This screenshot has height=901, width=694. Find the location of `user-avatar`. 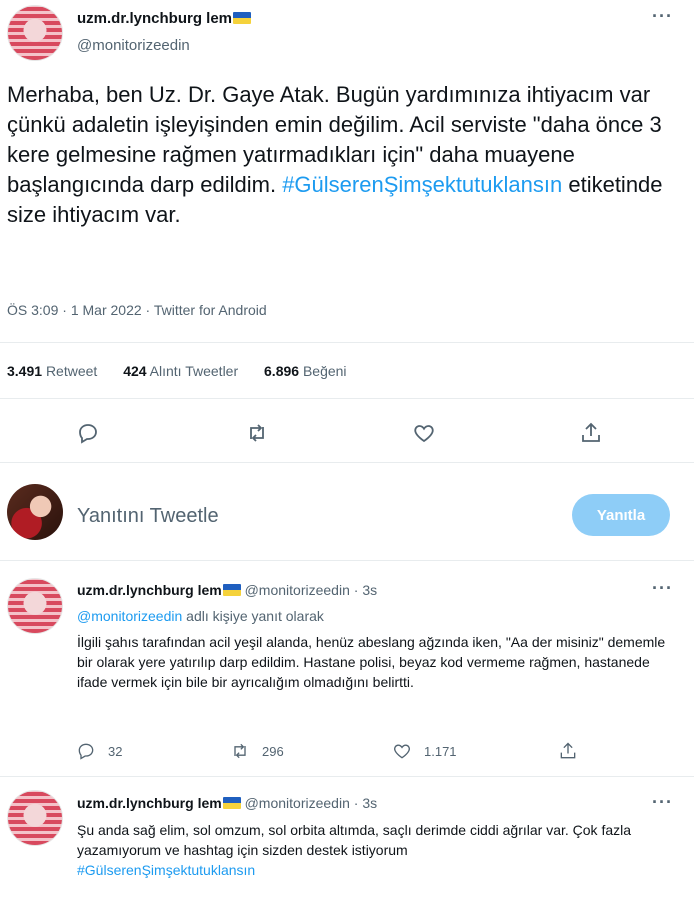

user-avatar is located at coordinates (35, 512).